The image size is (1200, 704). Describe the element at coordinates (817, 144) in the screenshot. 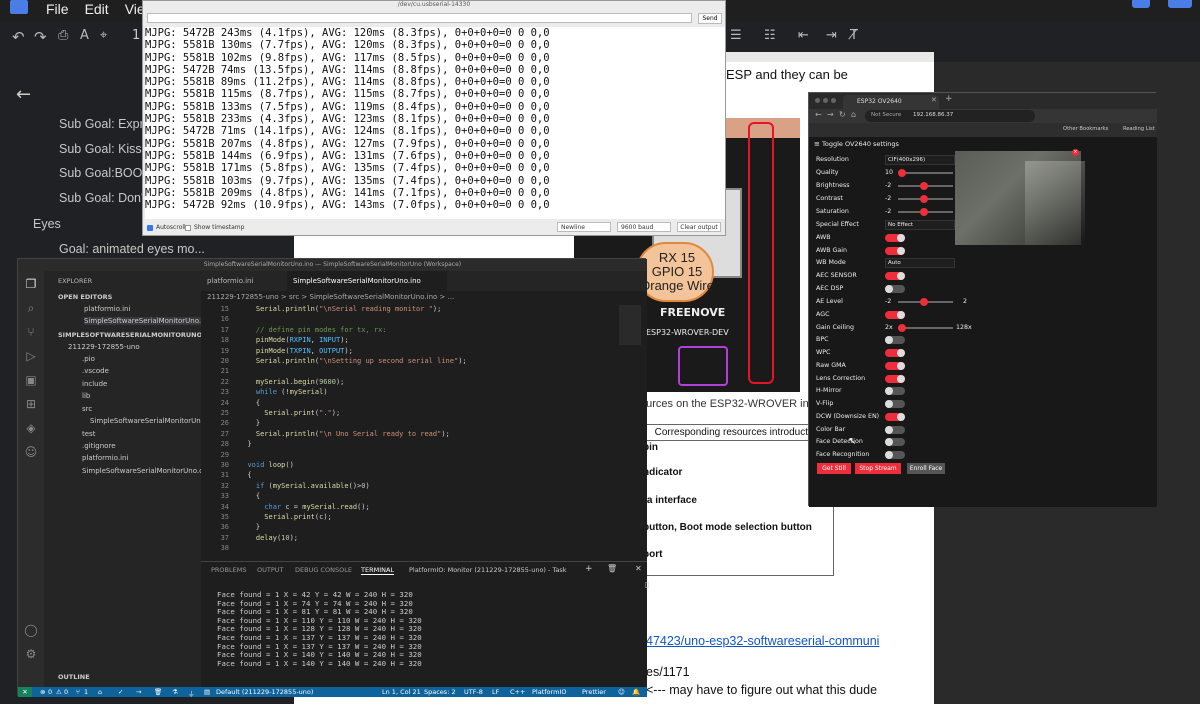

I see `menu-icon: ≡` at that location.